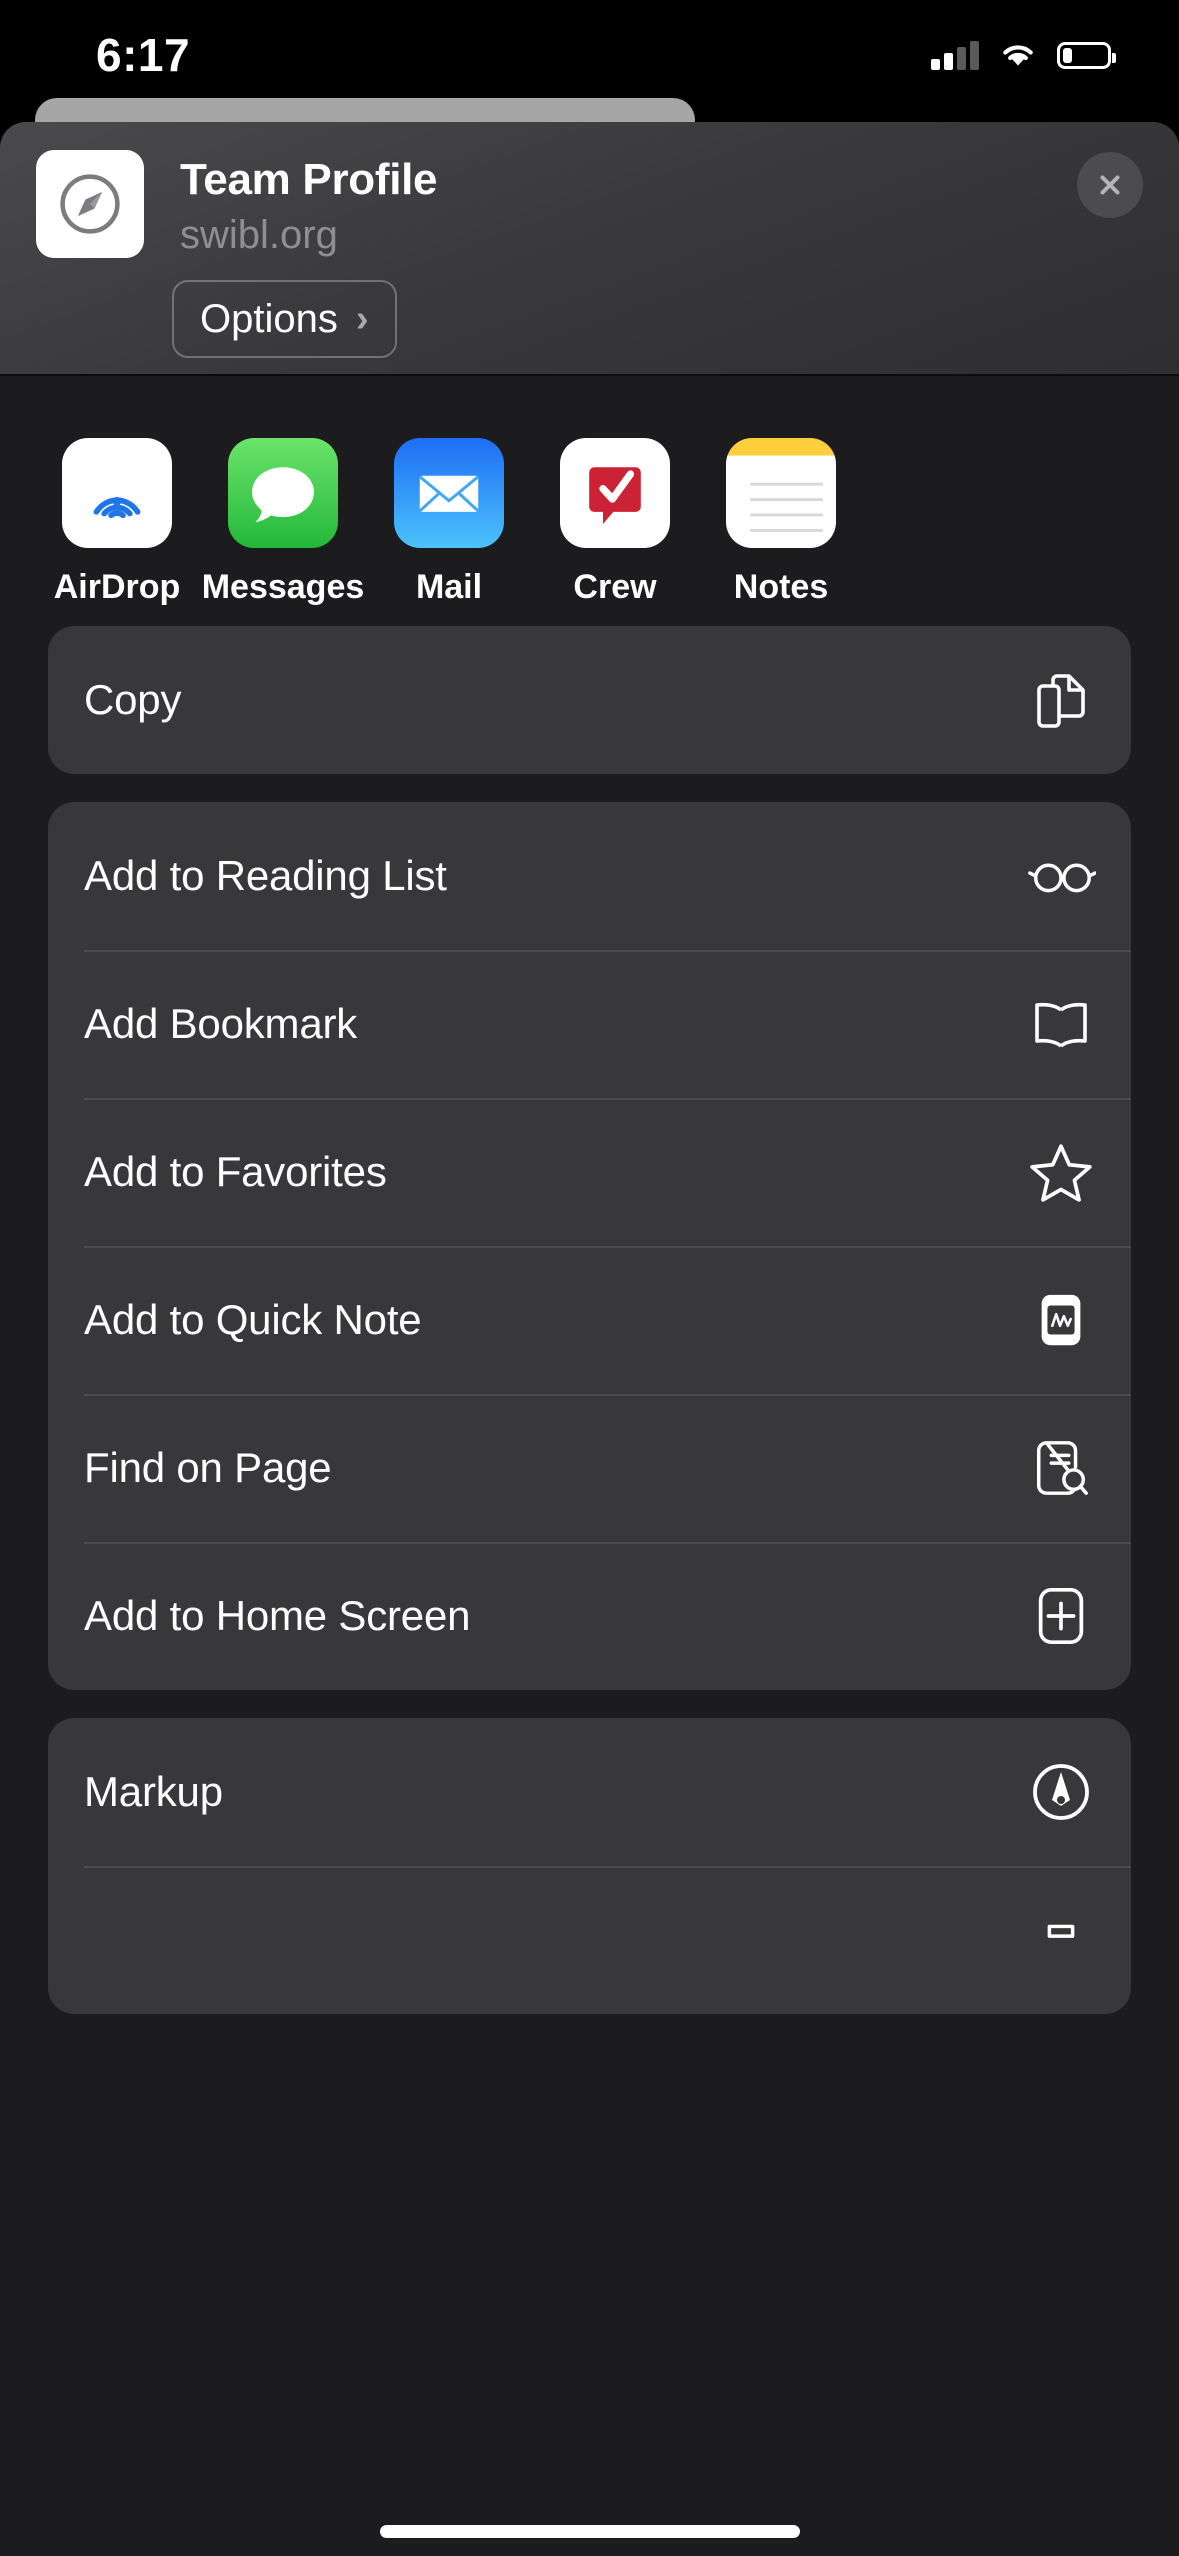  I want to click on quick-note-icon, so click(1061, 1320).